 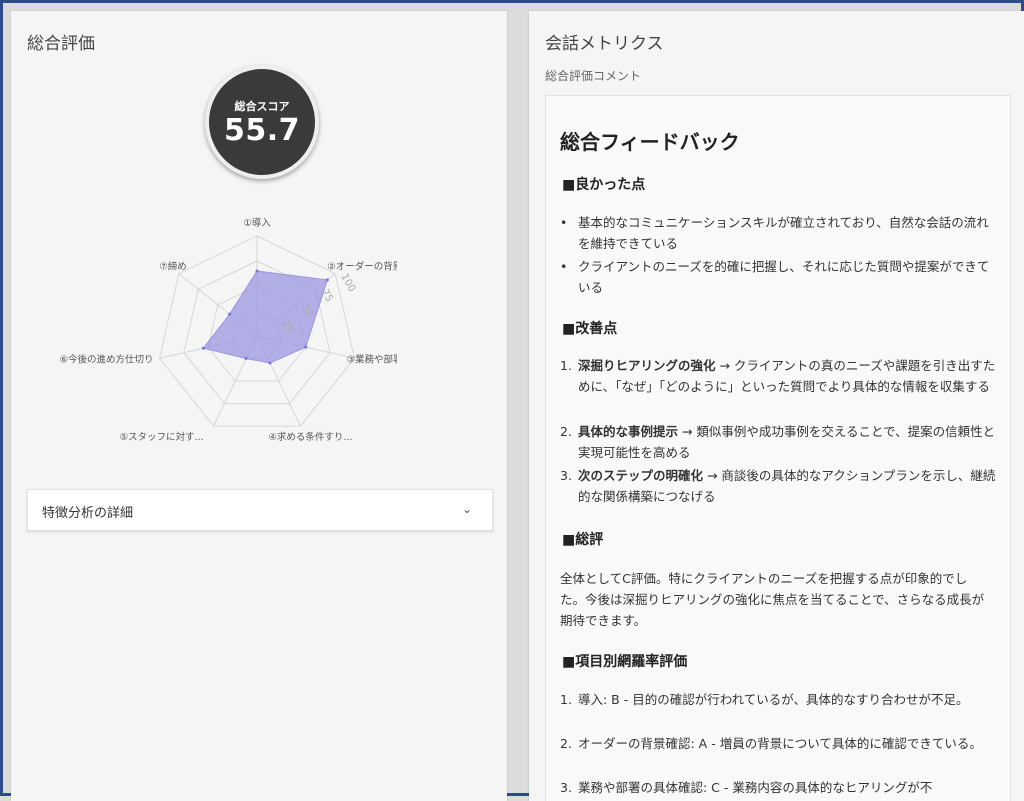 What do you see at coordinates (262, 130) in the screenshot?
I see `score-value: 55.7` at bounding box center [262, 130].